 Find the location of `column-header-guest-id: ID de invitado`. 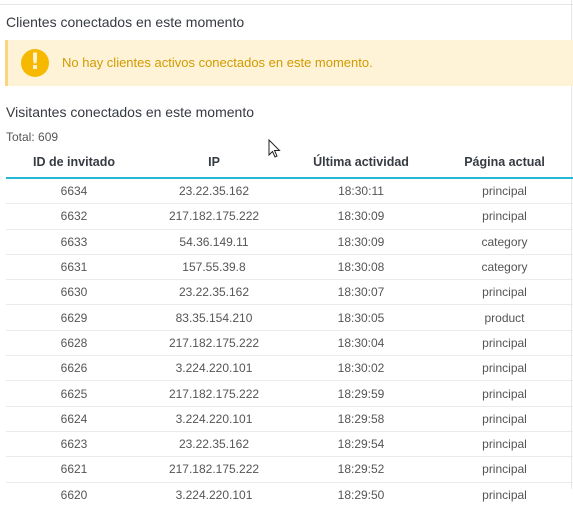

column-header-guest-id: ID de invitado is located at coordinates (74, 163).